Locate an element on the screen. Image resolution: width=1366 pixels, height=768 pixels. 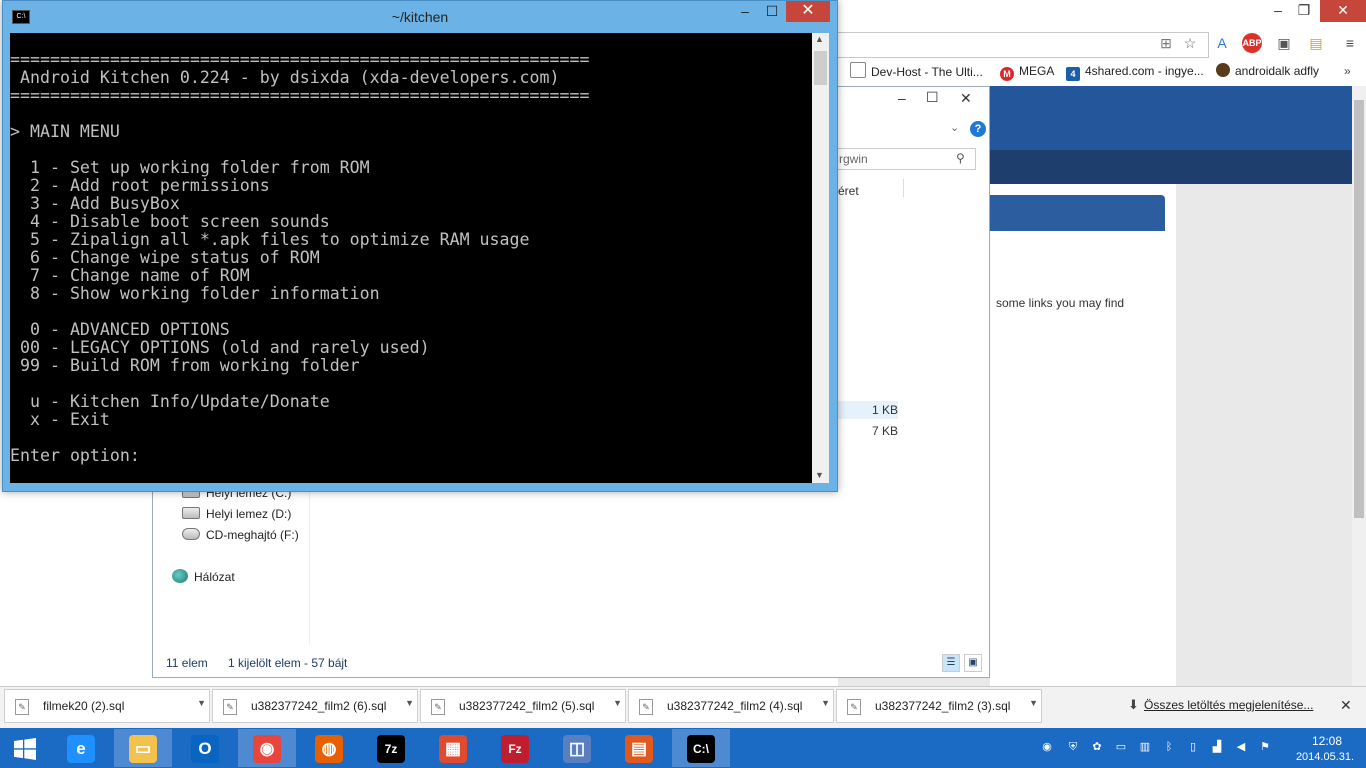
close-downloads-bar-icon: ✕ is located at coordinates (1346, 705).